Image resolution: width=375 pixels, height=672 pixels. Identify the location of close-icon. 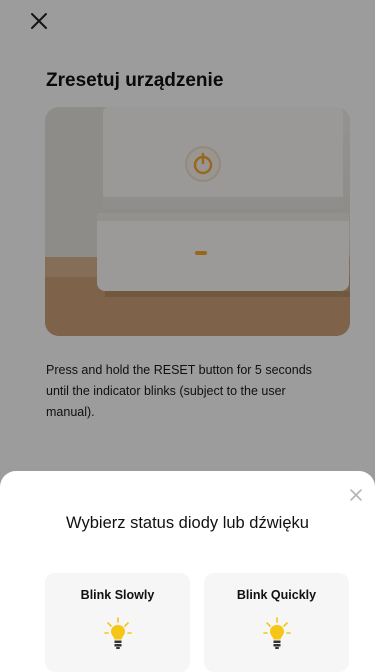
(356, 495).